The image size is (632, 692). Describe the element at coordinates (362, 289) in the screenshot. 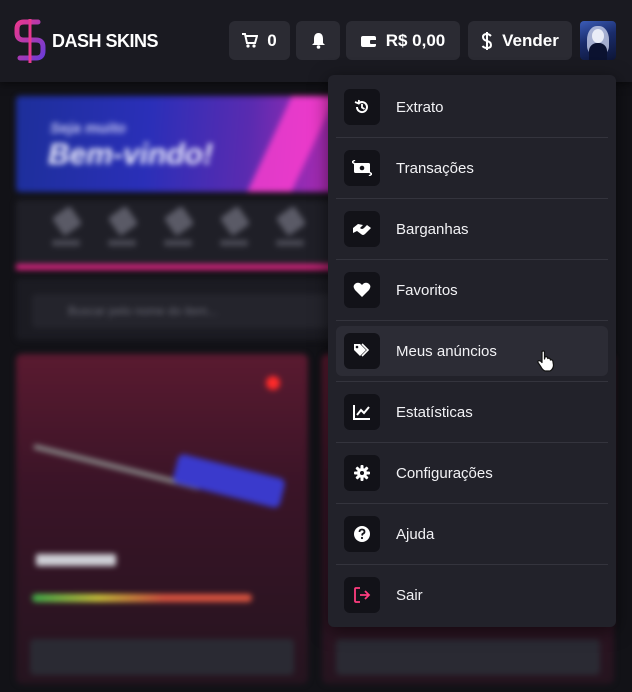

I see `heart-icon` at that location.